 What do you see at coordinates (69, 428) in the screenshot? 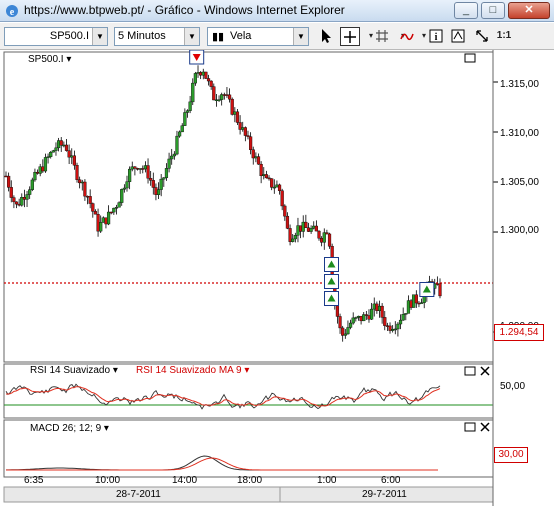
I see `macd-label: MACD 26; 12; 9 ▾` at bounding box center [69, 428].